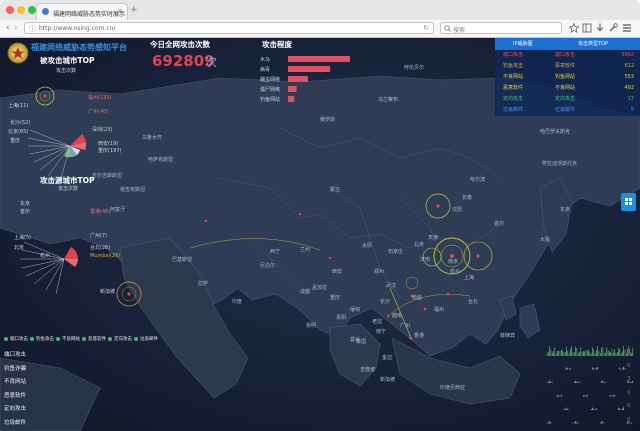 This screenshot has height=431, width=640. I want to click on map-place-label: 北京, so click(419, 245).